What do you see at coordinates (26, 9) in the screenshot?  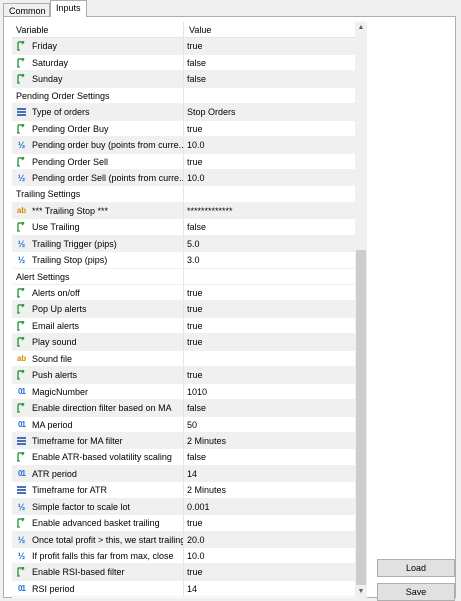 I see `tab-common: Common` at bounding box center [26, 9].